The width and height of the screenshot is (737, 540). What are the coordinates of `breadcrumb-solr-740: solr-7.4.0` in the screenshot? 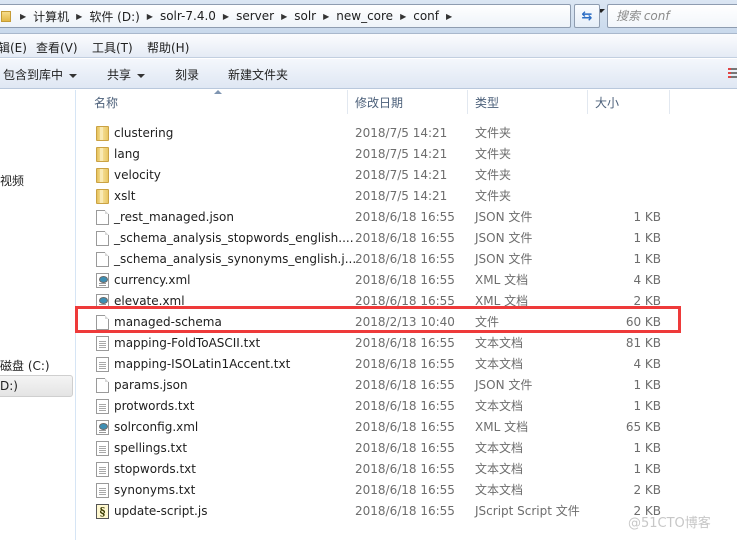 It's located at (188, 16).